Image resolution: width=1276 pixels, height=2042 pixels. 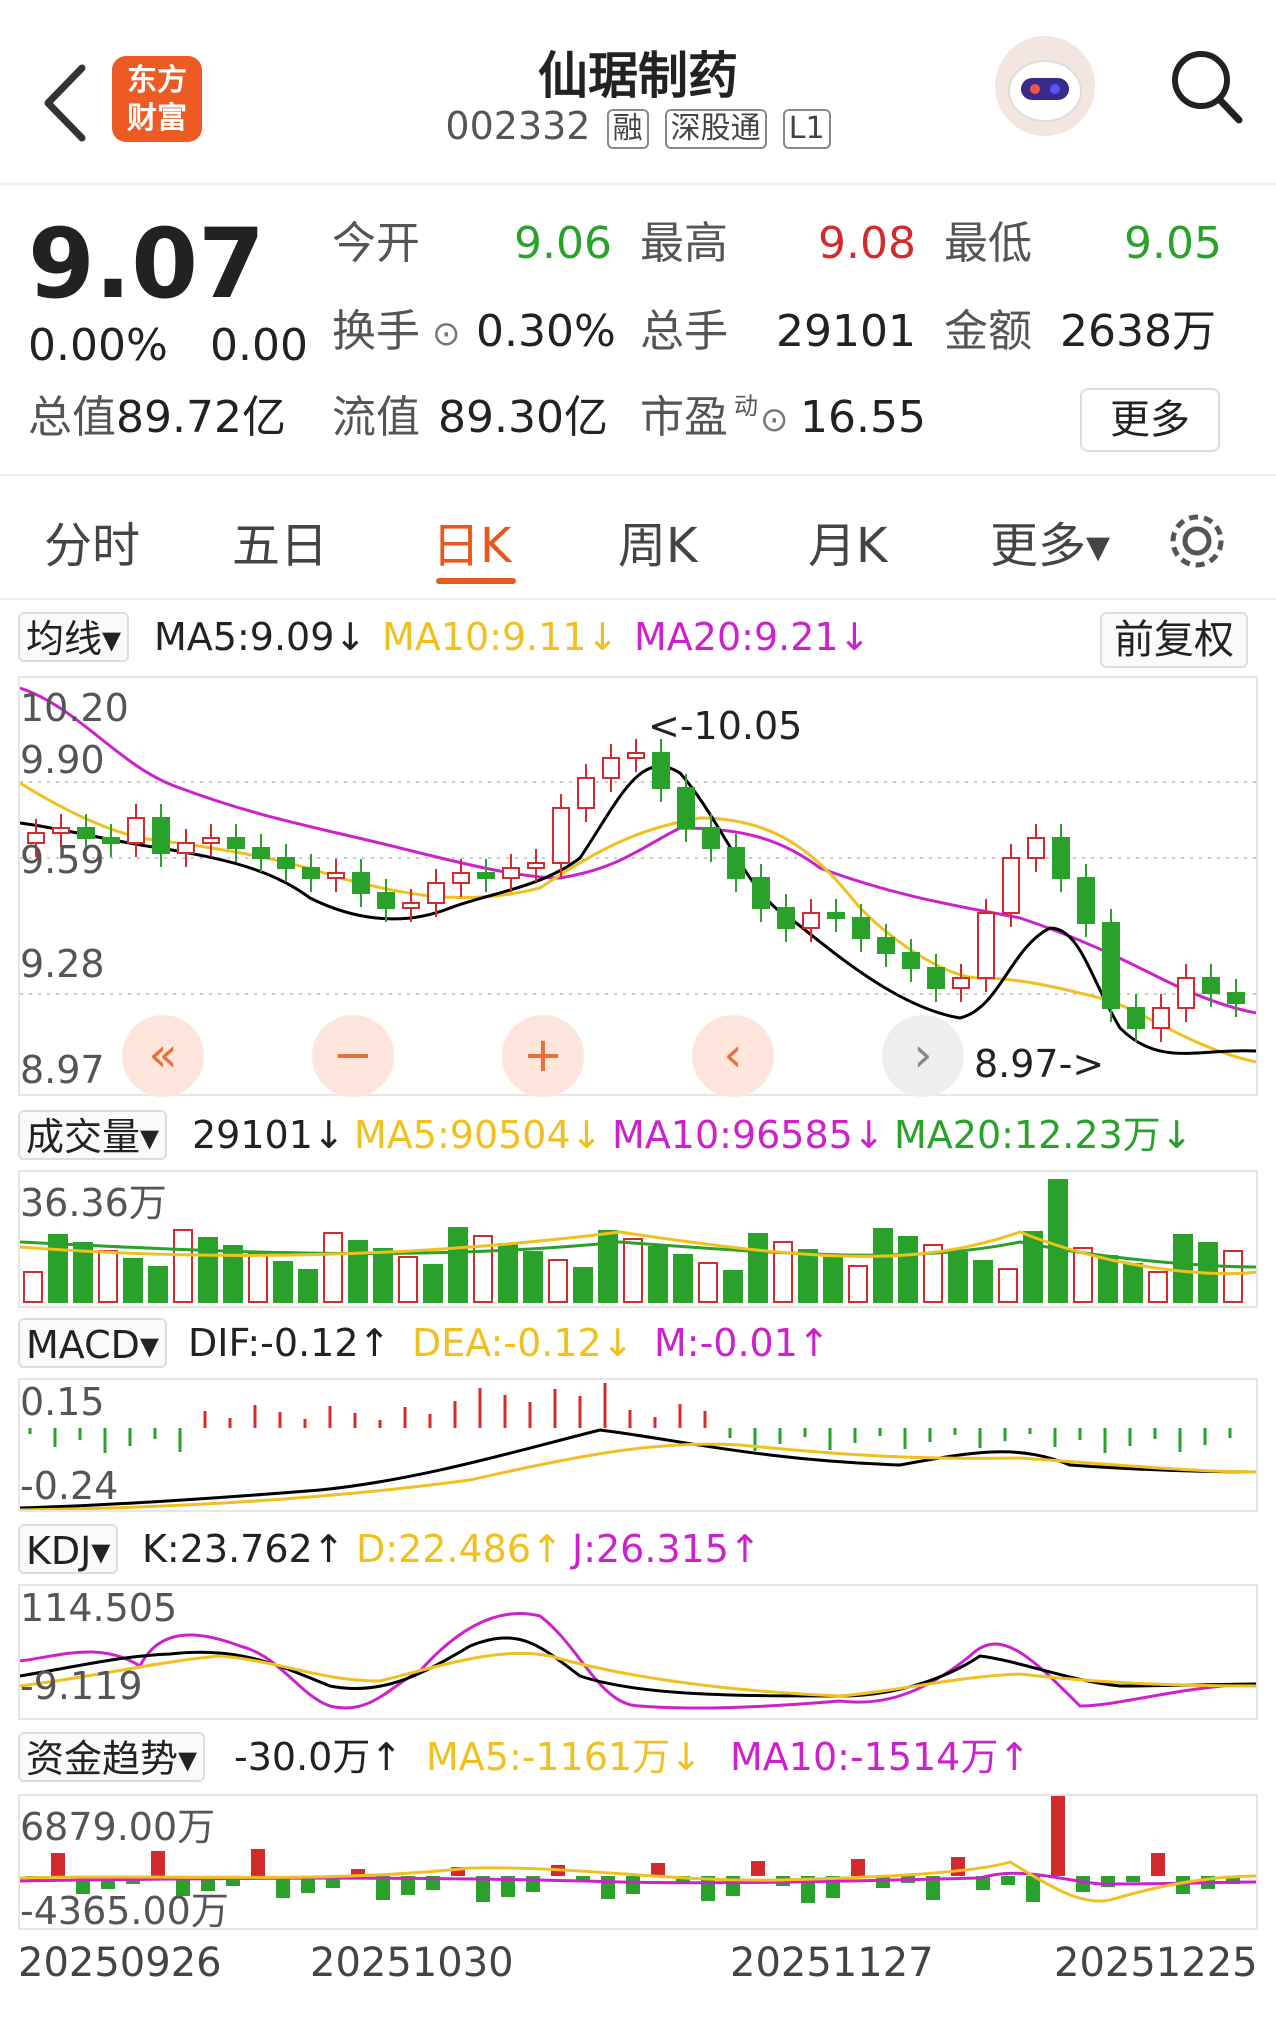 I want to click on search-button, so click(x=1205, y=85).